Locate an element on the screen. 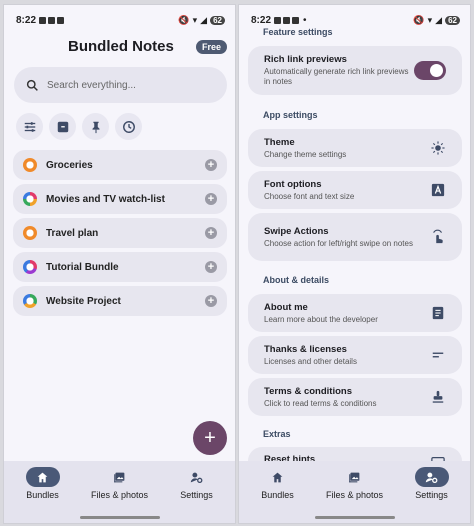 This screenshot has width=474, height=526. filter-chips is located at coordinates (79, 126).